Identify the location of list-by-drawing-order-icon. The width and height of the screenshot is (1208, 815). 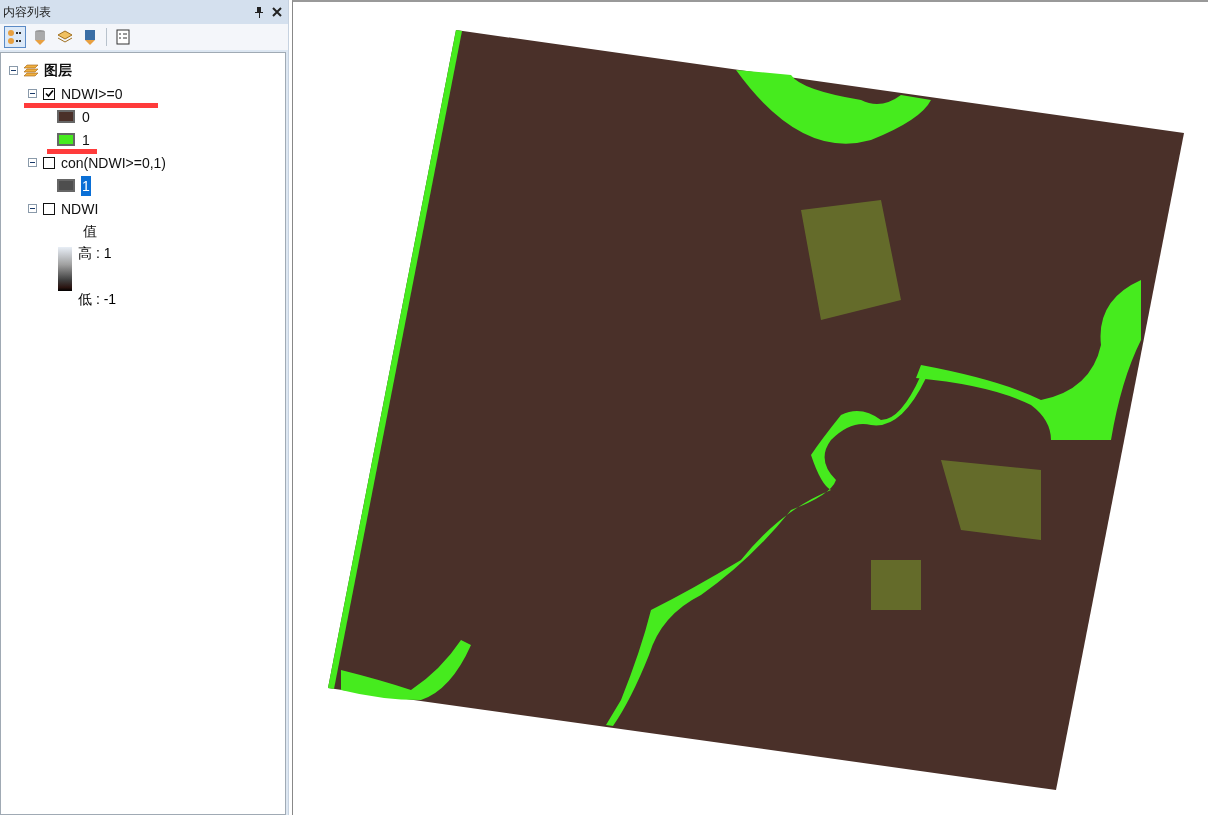
(15, 37).